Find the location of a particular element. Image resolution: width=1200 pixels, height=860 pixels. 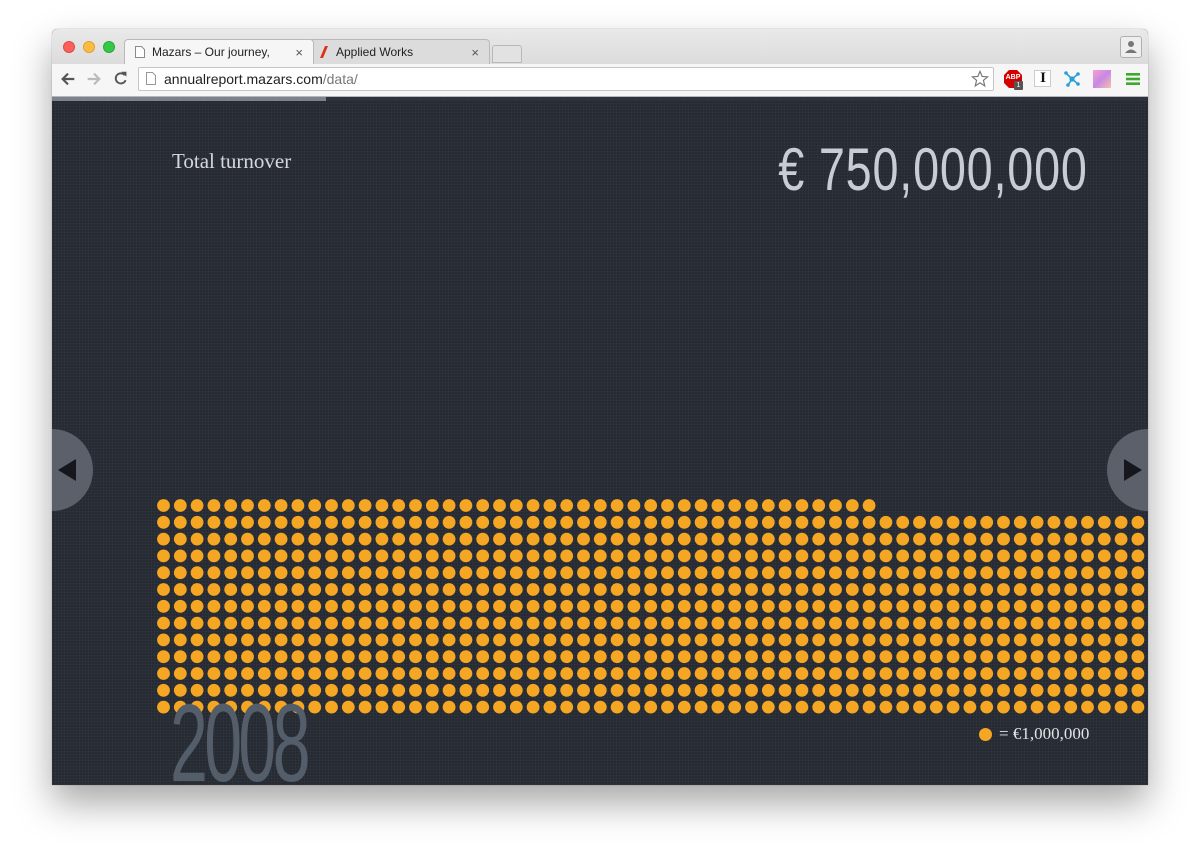

close-window-button is located at coordinates (69, 47).